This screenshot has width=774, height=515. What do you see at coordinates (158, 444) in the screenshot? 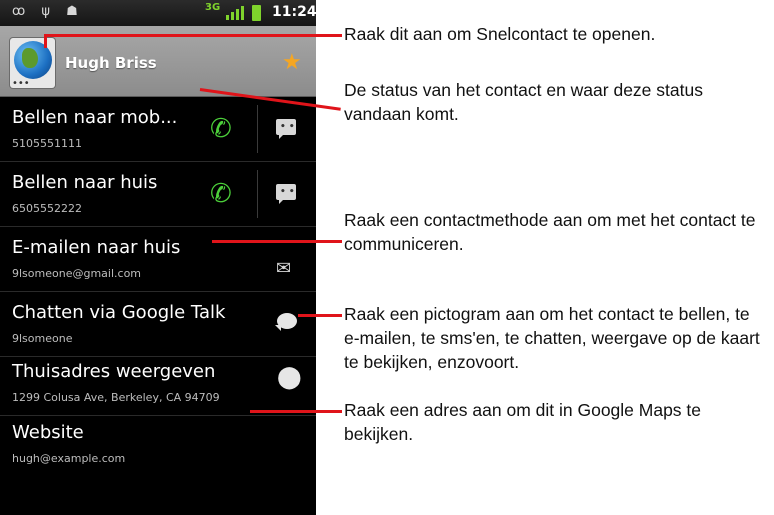
I see `contact-method-row-website: Website hugh@example.com` at bounding box center [158, 444].